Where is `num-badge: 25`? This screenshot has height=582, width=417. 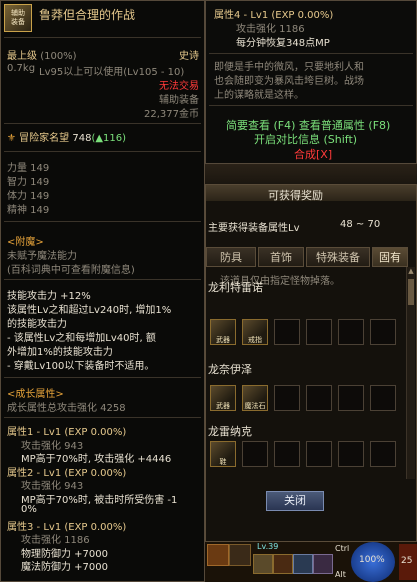 num-badge: 25 is located at coordinates (408, 562).